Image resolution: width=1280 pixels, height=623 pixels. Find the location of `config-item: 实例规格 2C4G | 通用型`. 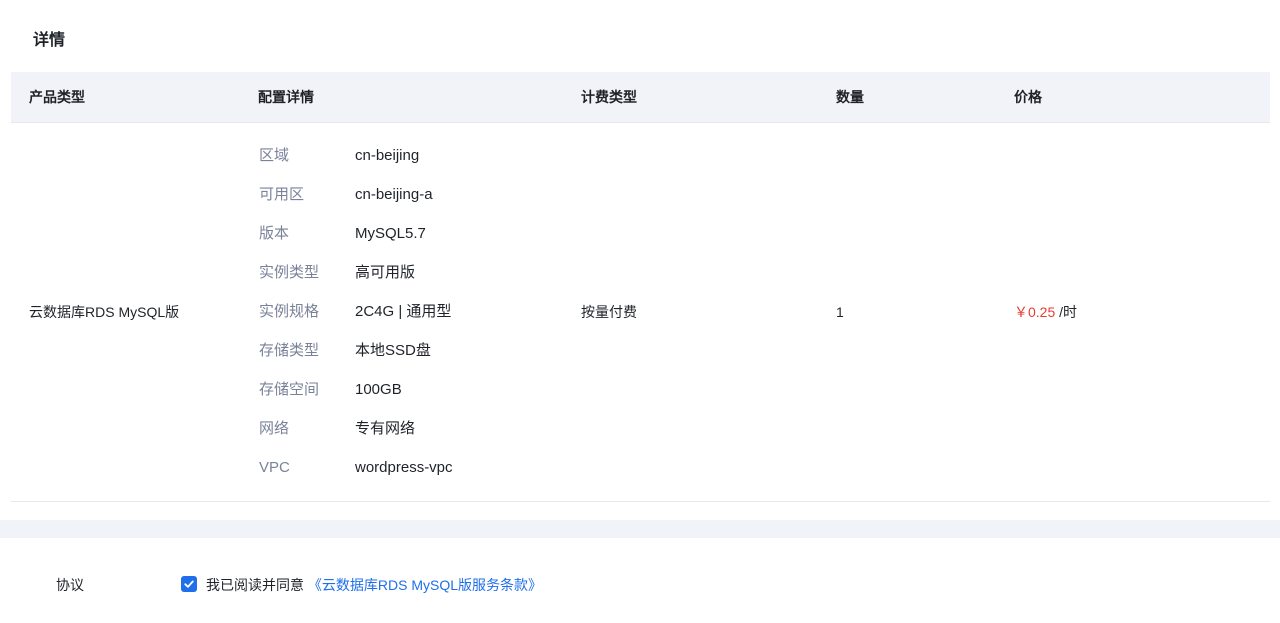

config-item: 实例规格 2C4G | 通用型 is located at coordinates (389, 321).